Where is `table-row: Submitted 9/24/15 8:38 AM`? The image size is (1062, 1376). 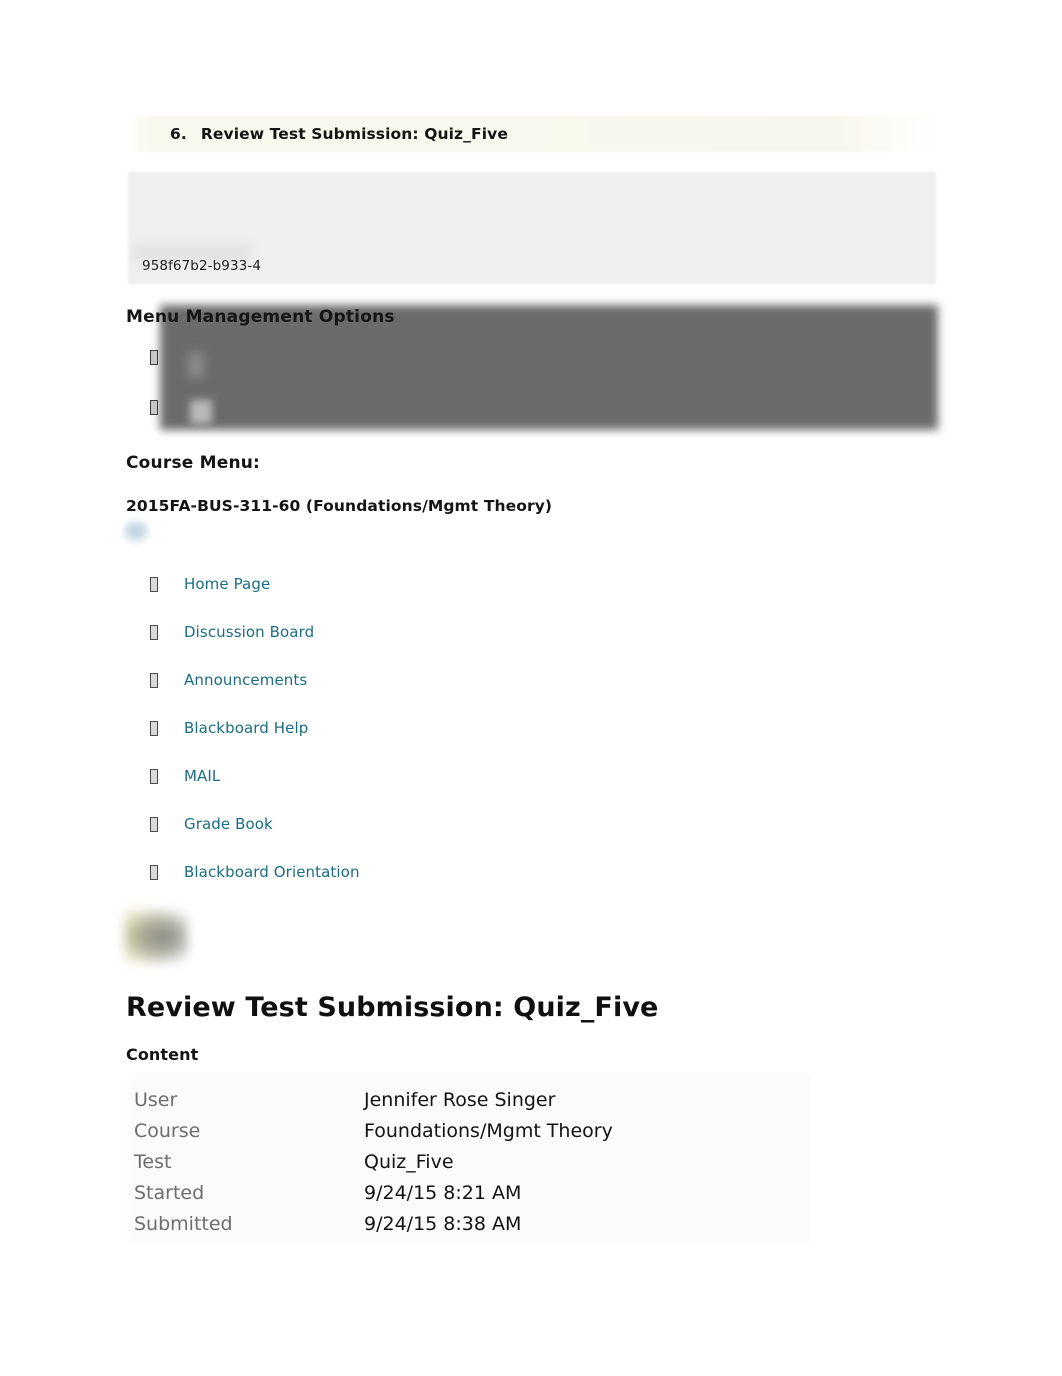
table-row: Submitted 9/24/15 8:38 AM is located at coordinates (373, 1227).